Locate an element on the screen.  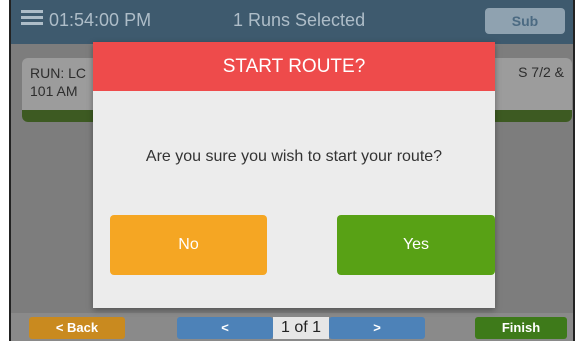
clock-display: 01:54:00 PM is located at coordinates (100, 20).